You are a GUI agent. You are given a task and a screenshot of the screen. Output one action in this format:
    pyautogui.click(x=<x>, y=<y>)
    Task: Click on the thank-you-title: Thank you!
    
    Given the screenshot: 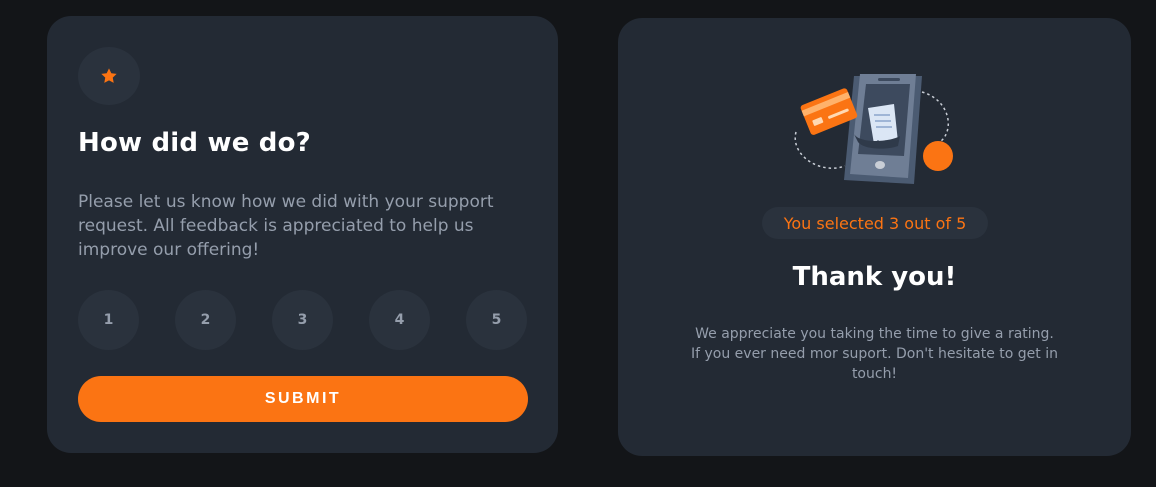 What is the action you would take?
    pyautogui.click(x=874, y=277)
    